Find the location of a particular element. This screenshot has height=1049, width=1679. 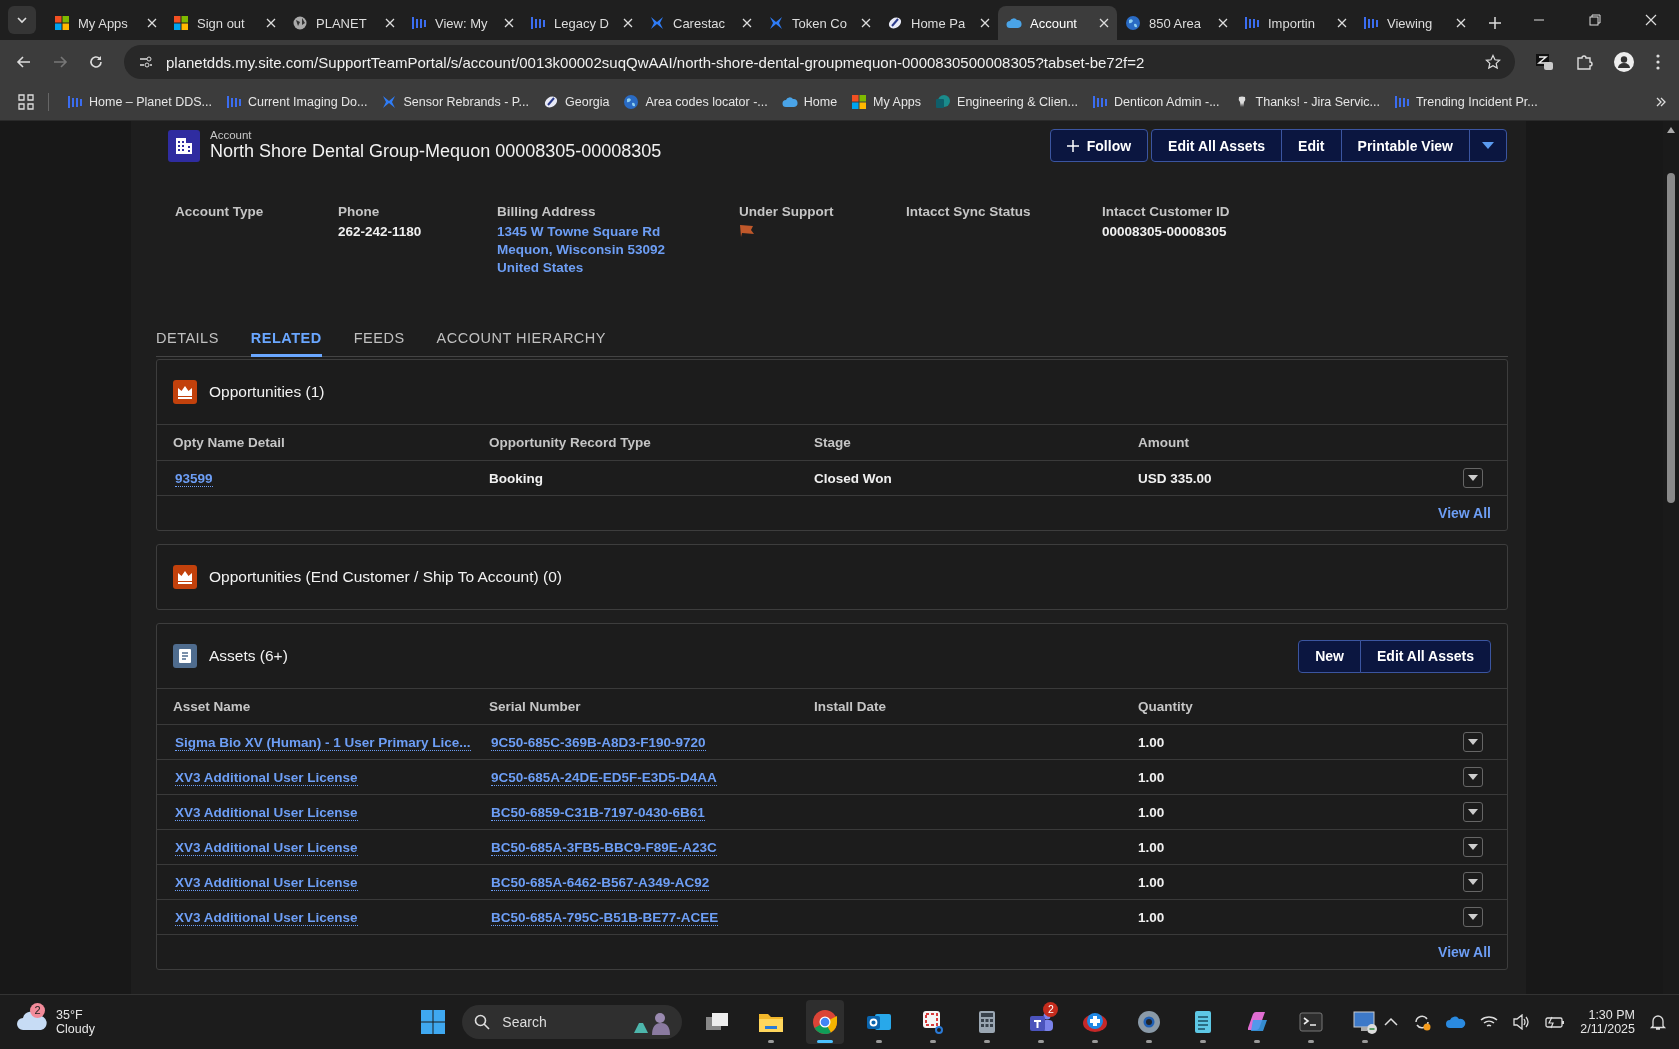

browser-tab: Token Co is located at coordinates (819, 23).